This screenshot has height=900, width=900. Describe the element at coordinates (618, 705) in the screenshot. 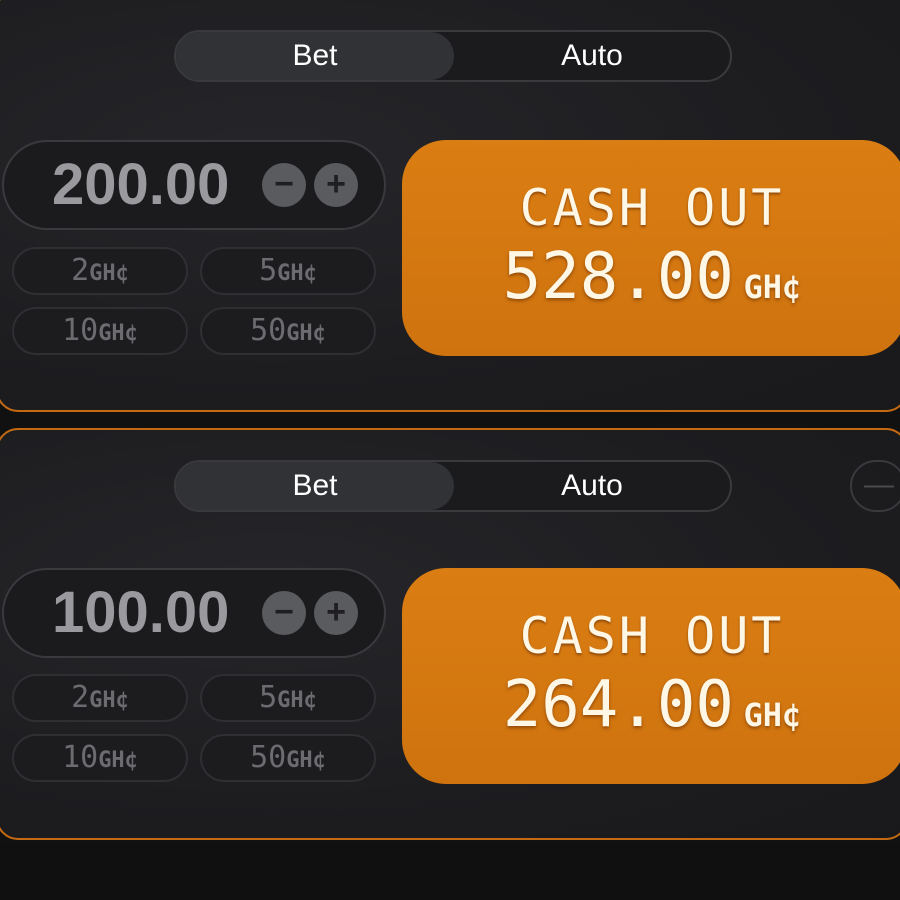

I see `cash-out-value: 264.00` at that location.